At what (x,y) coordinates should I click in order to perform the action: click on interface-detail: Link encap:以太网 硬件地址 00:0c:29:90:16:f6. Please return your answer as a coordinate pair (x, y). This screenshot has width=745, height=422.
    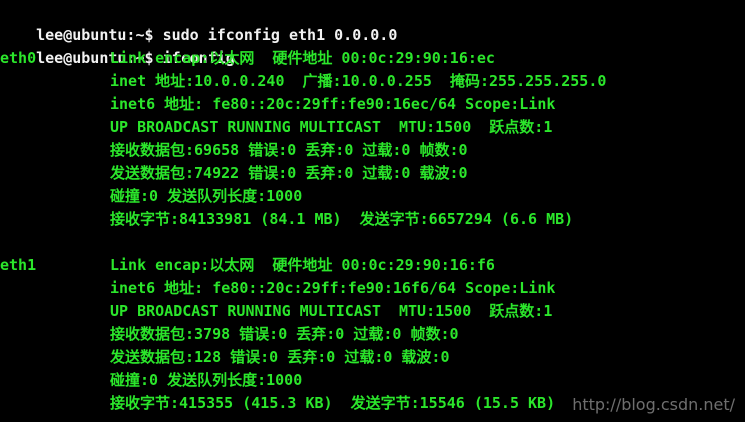
    Looking at the image, I should click on (302, 265).